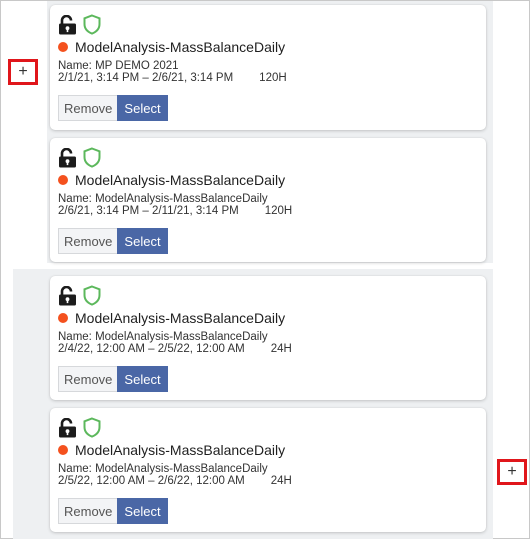  I want to click on card-time-range: 2/1/21, 3:14 PM – 2/6/21, 3:14 PM, so click(146, 78).